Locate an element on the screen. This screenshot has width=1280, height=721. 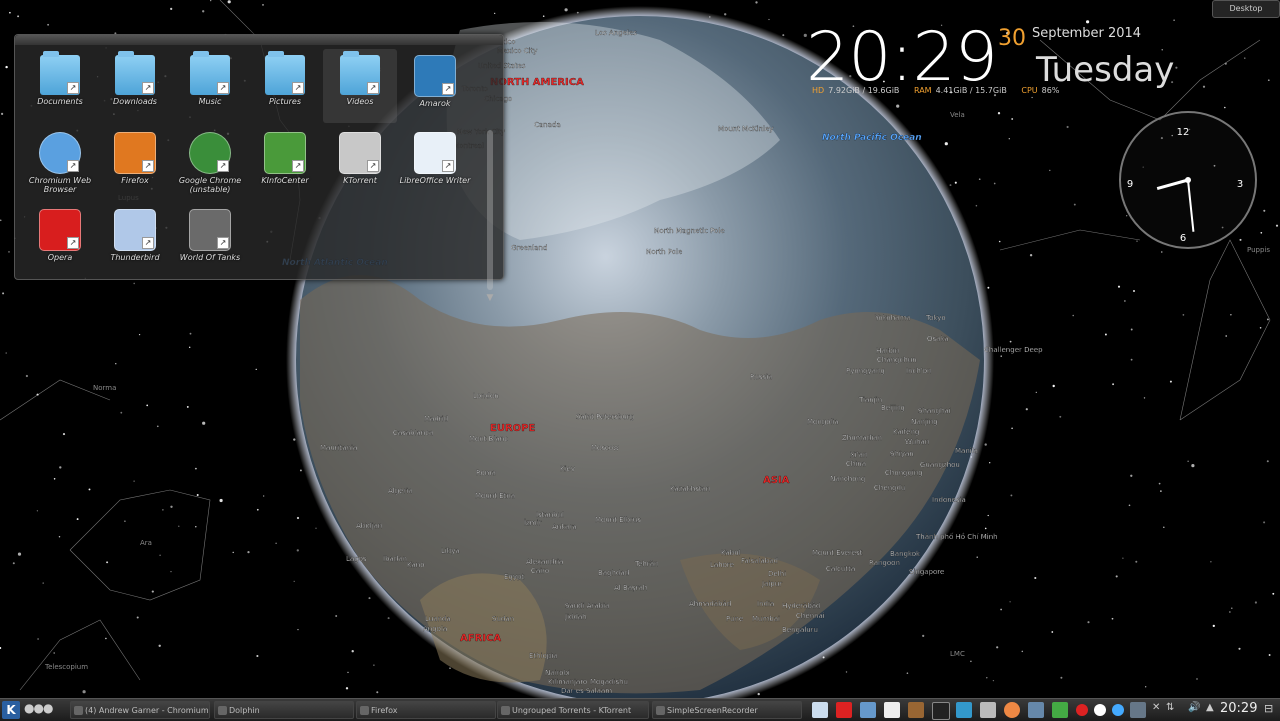
taskbar-task-2: Dolphin is located at coordinates (284, 710).